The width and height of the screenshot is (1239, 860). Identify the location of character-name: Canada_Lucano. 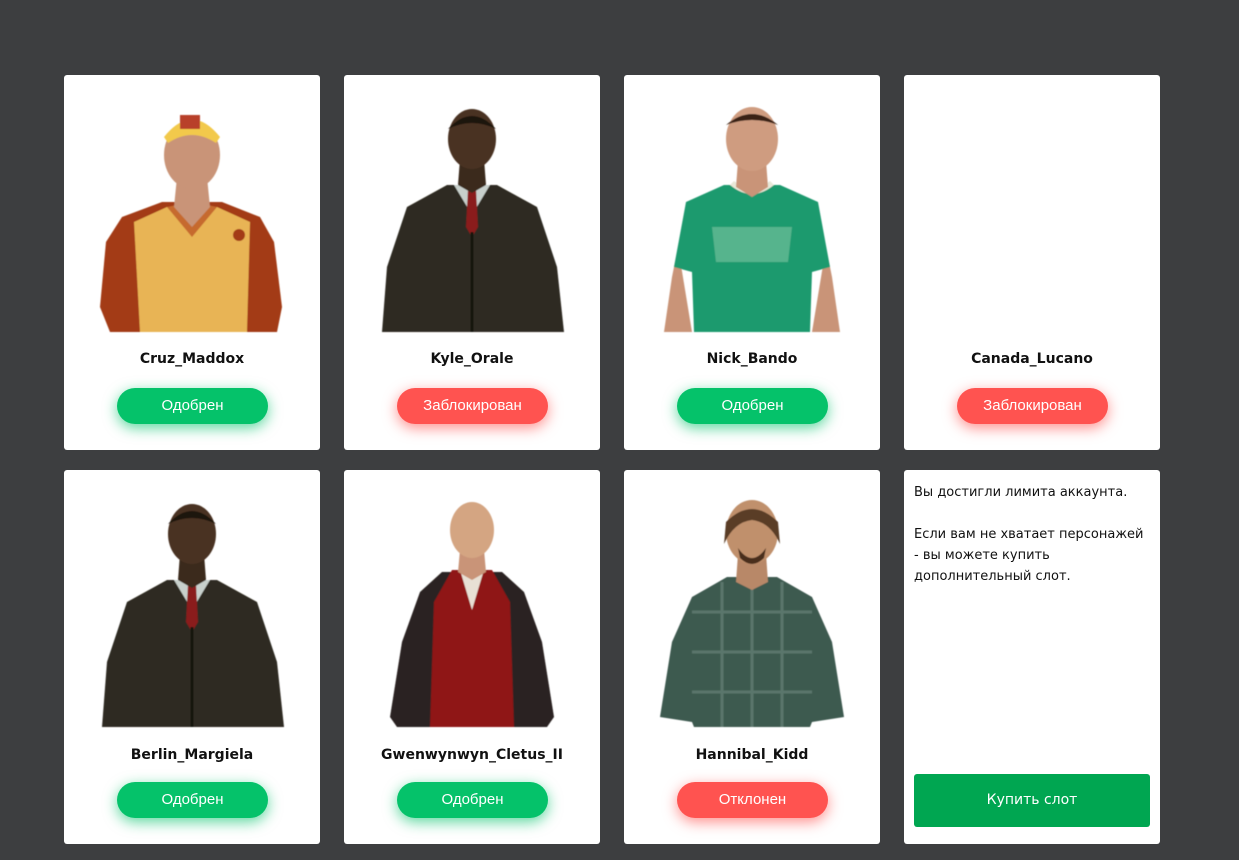
(1032, 359).